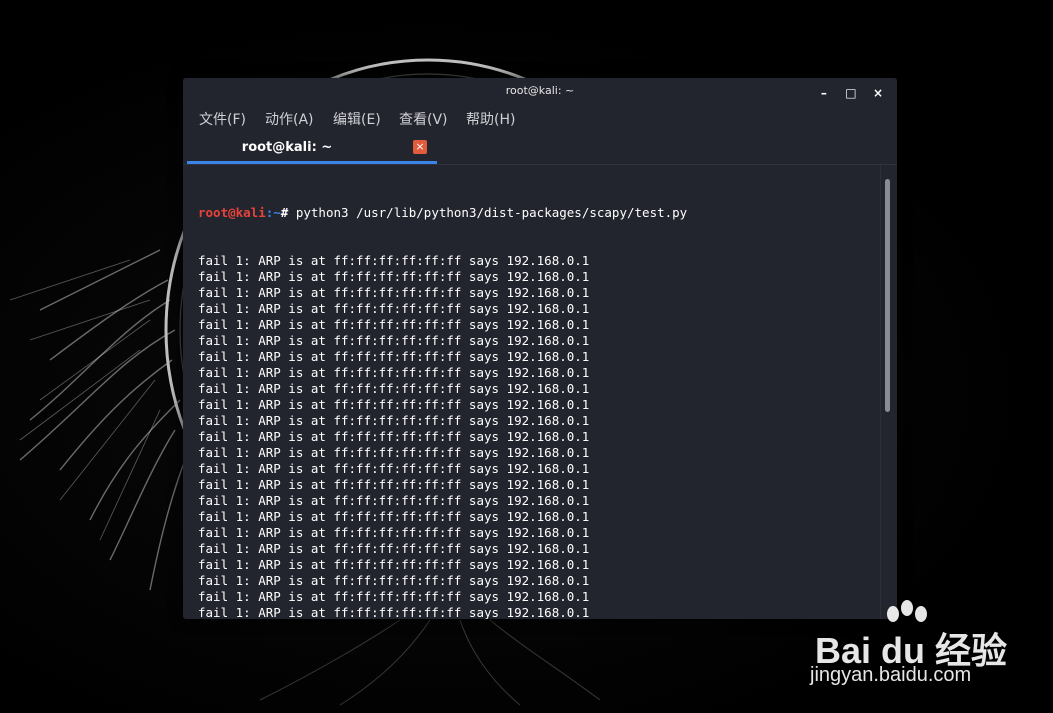  Describe the element at coordinates (891, 675) in the screenshot. I see `watermark-url: jingyan.baidu.com` at that location.